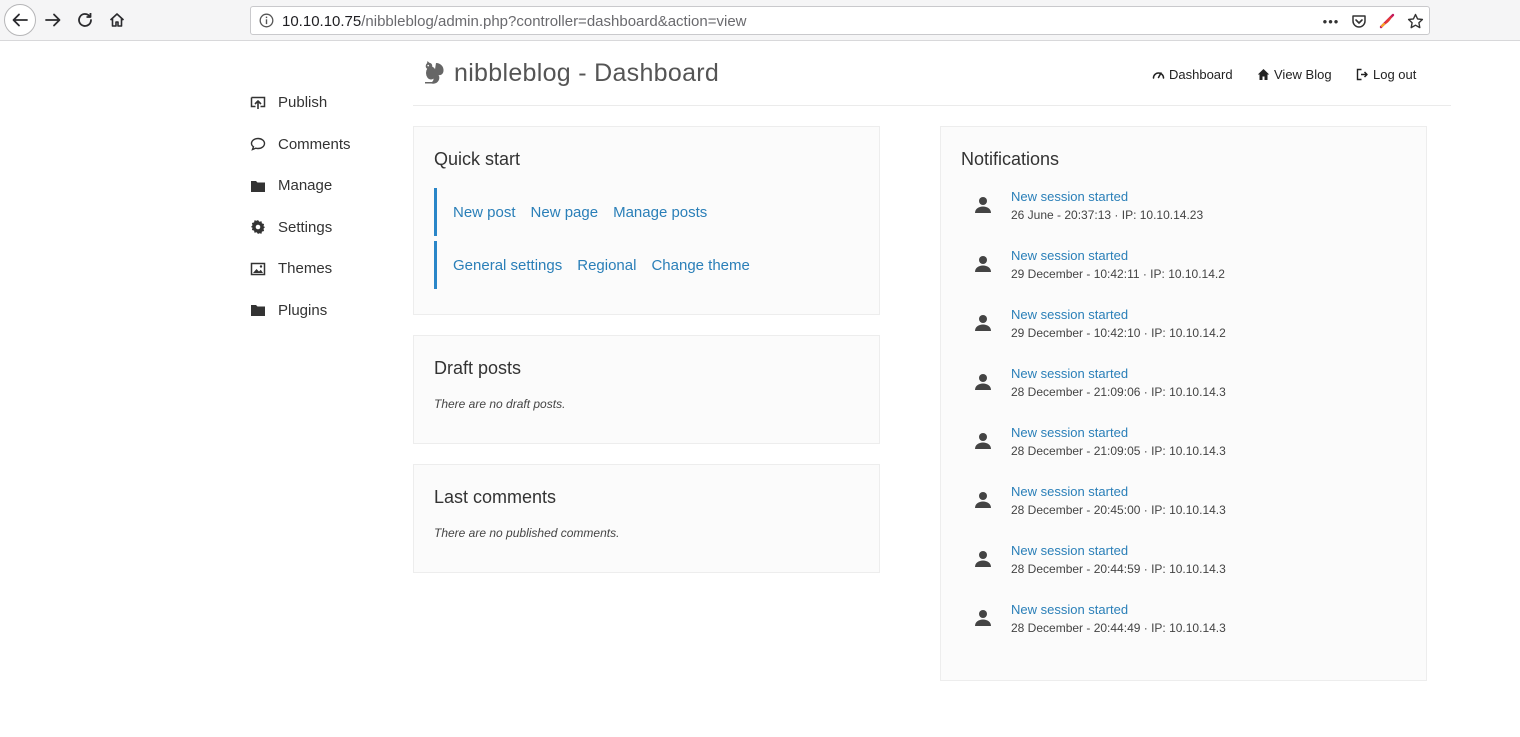  I want to click on draft-posts-empty-note: There are no draft posts., so click(500, 404).